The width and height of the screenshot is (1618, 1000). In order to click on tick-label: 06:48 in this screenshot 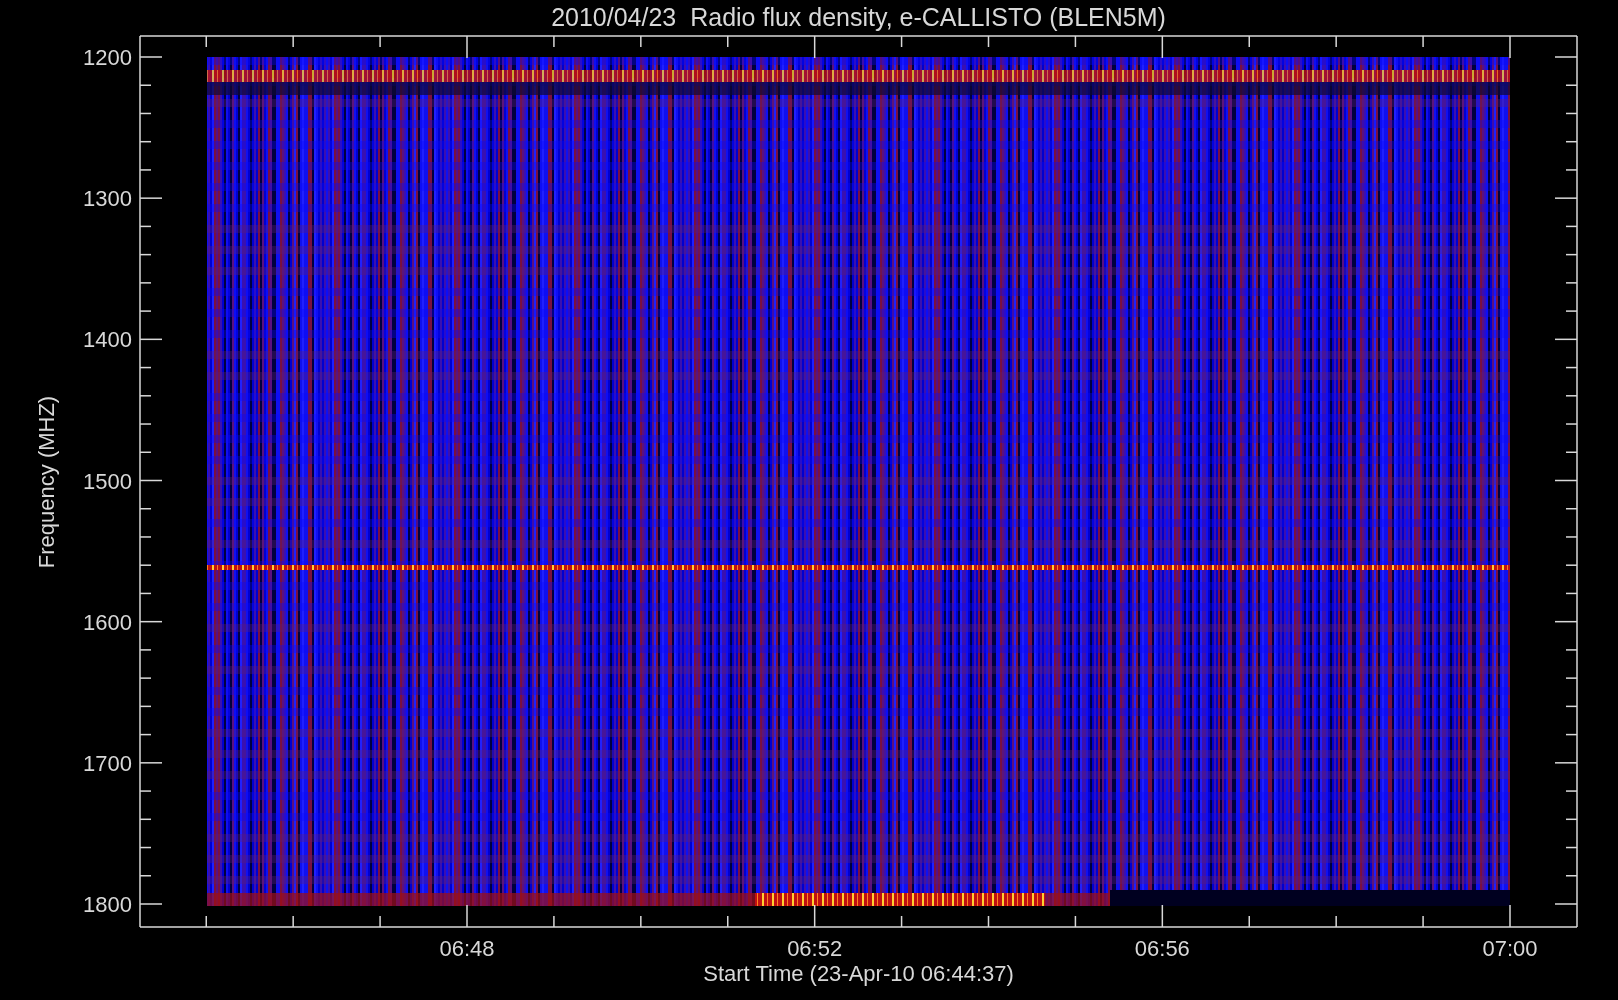, I will do `click(467, 948)`.